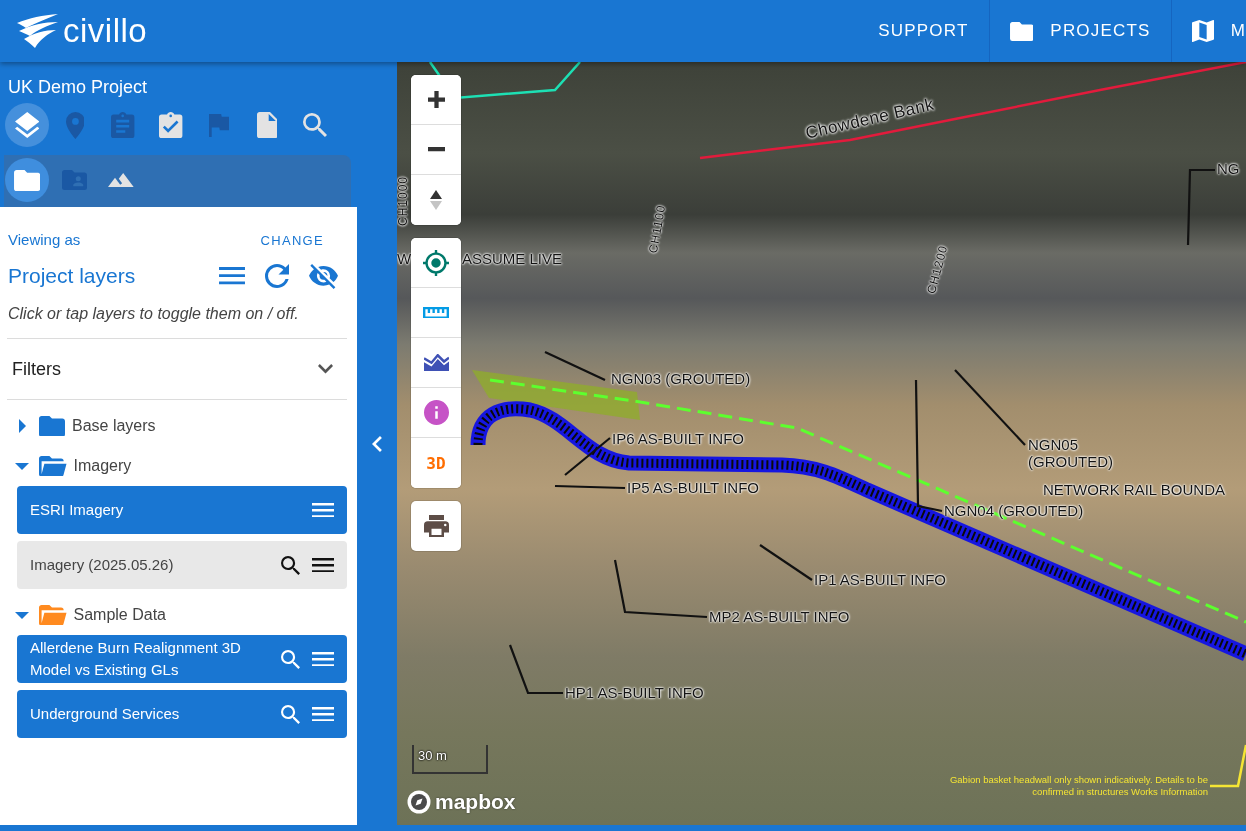 This screenshot has height=831, width=1246. Describe the element at coordinates (153, 314) in the screenshot. I see `hint-text: Click or tap layers to toggle them on / off.` at that location.